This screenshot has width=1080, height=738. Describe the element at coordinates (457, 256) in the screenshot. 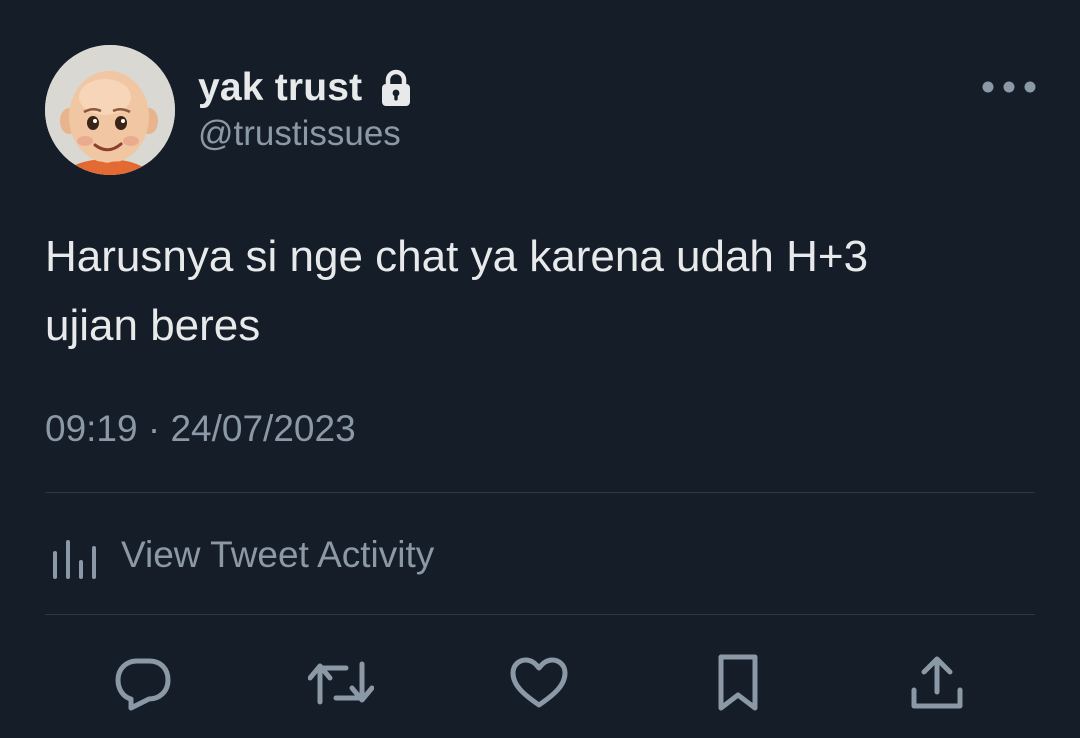

I see `tweet-text-line: Harusnya si nge chat ya karena udah H+3` at that location.